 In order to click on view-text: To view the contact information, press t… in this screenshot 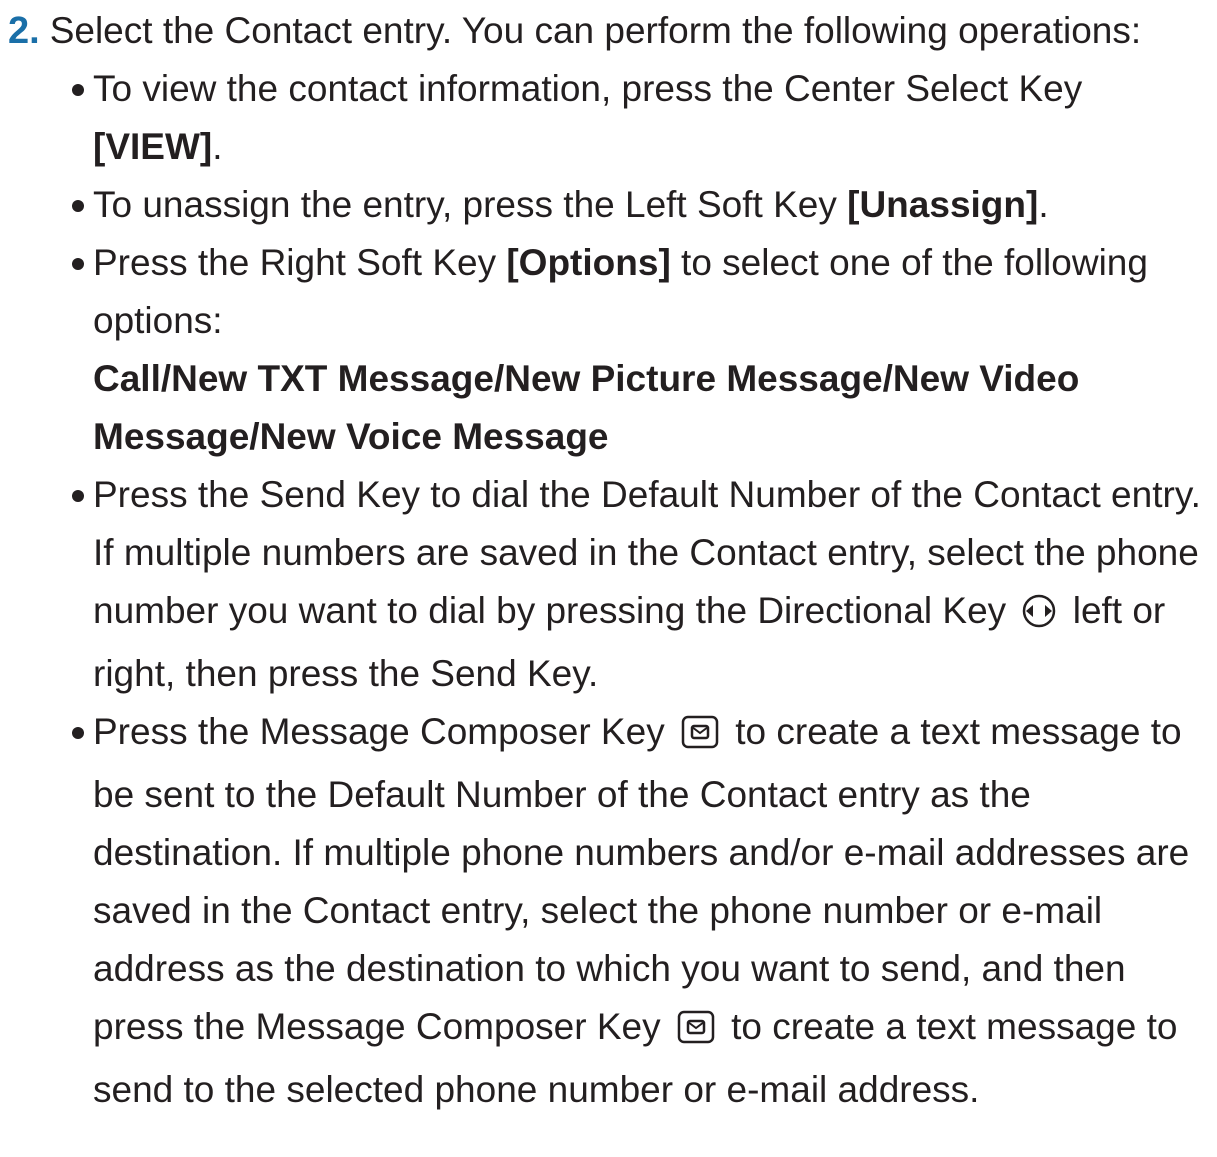, I will do `click(588, 88)`.